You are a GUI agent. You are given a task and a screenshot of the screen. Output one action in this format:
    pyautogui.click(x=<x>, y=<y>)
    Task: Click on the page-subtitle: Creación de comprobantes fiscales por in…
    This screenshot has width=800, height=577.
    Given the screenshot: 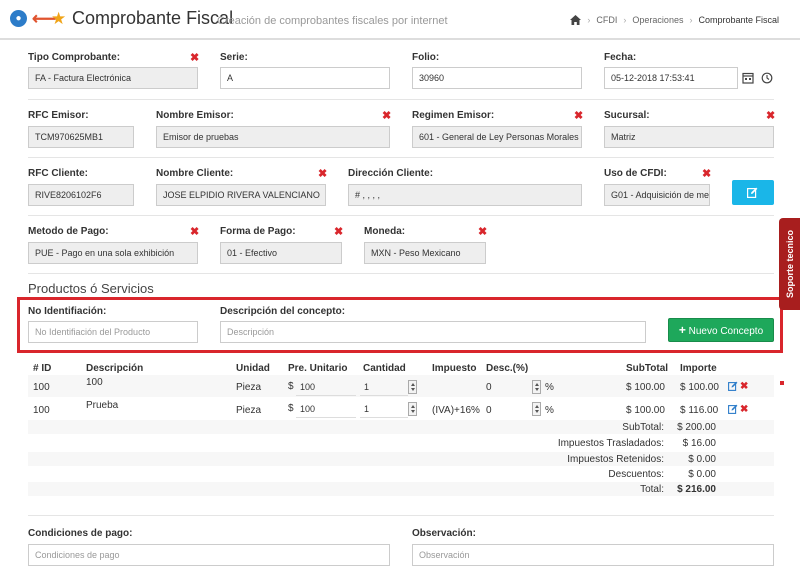 What is the action you would take?
    pyautogui.click(x=332, y=21)
    